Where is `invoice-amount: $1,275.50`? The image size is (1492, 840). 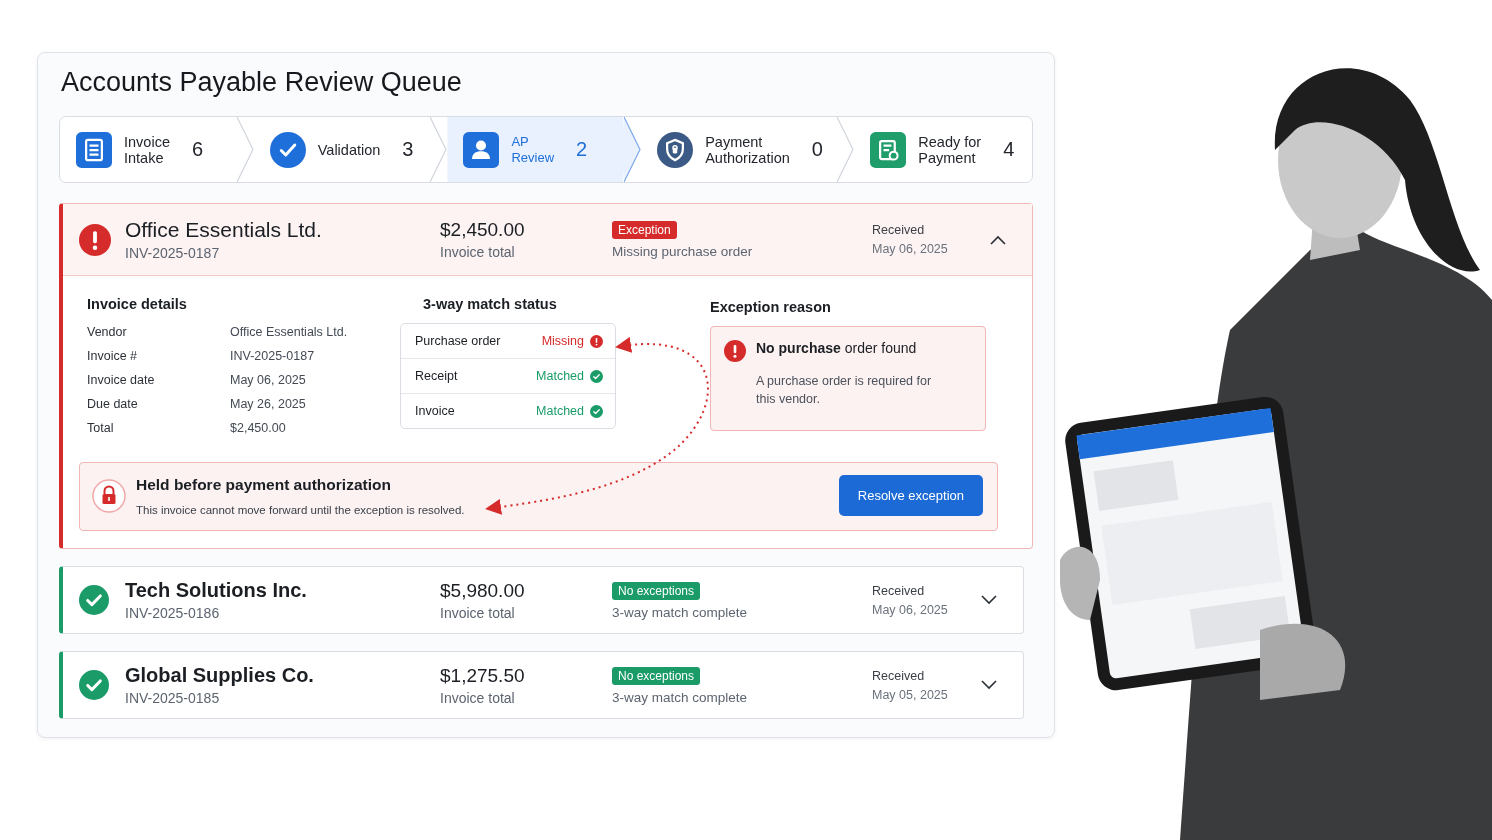 invoice-amount: $1,275.50 is located at coordinates (483, 675).